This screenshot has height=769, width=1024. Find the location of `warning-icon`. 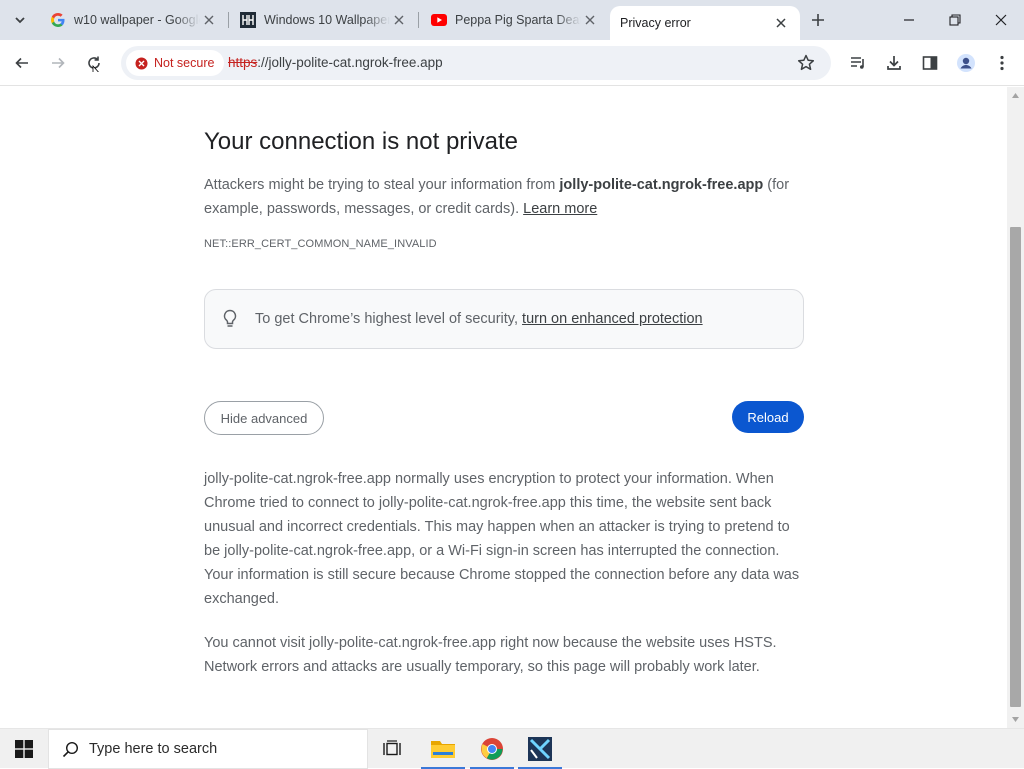

warning-icon is located at coordinates (141, 63).